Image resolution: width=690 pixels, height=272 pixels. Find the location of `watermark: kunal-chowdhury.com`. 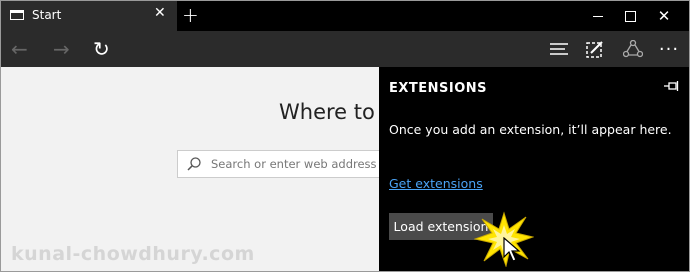

watermark: kunal-chowdhury.com is located at coordinates (133, 254).